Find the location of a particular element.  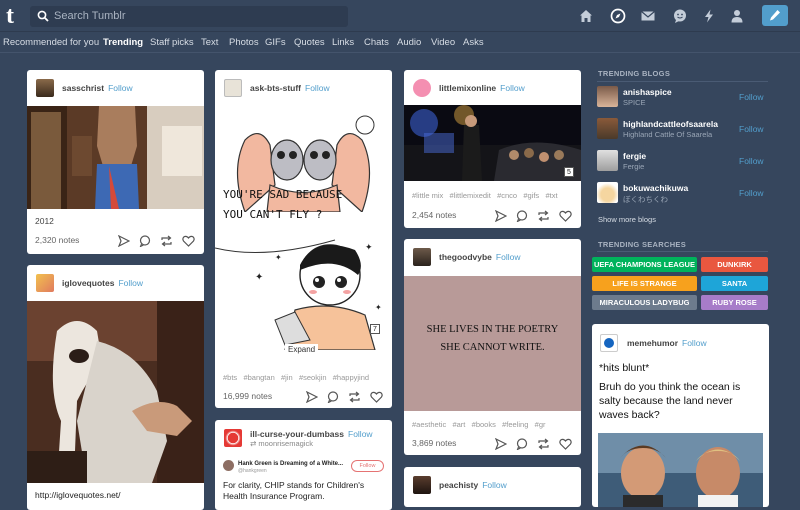

blog-name: bokuwachikuwa is located at coordinates (655, 188).